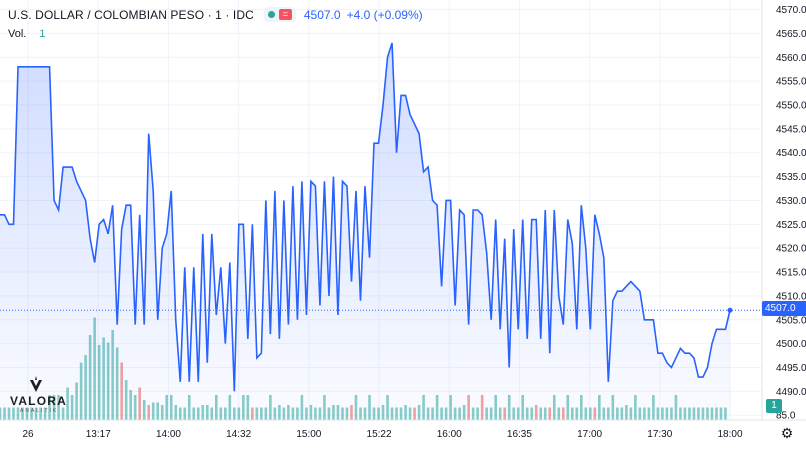 Image resolution: width=806 pixels, height=452 pixels. Describe the element at coordinates (379, 434) in the screenshot. I see `x-tick-label: 15:22` at that location.